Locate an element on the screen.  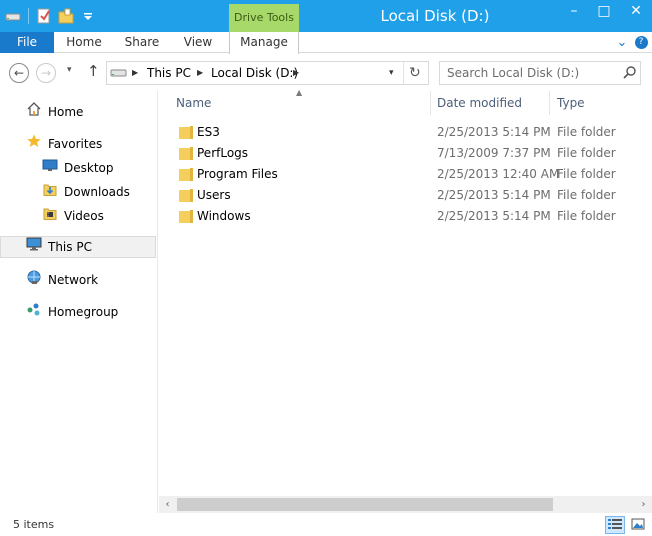
help-button: ? is located at coordinates (641, 42).